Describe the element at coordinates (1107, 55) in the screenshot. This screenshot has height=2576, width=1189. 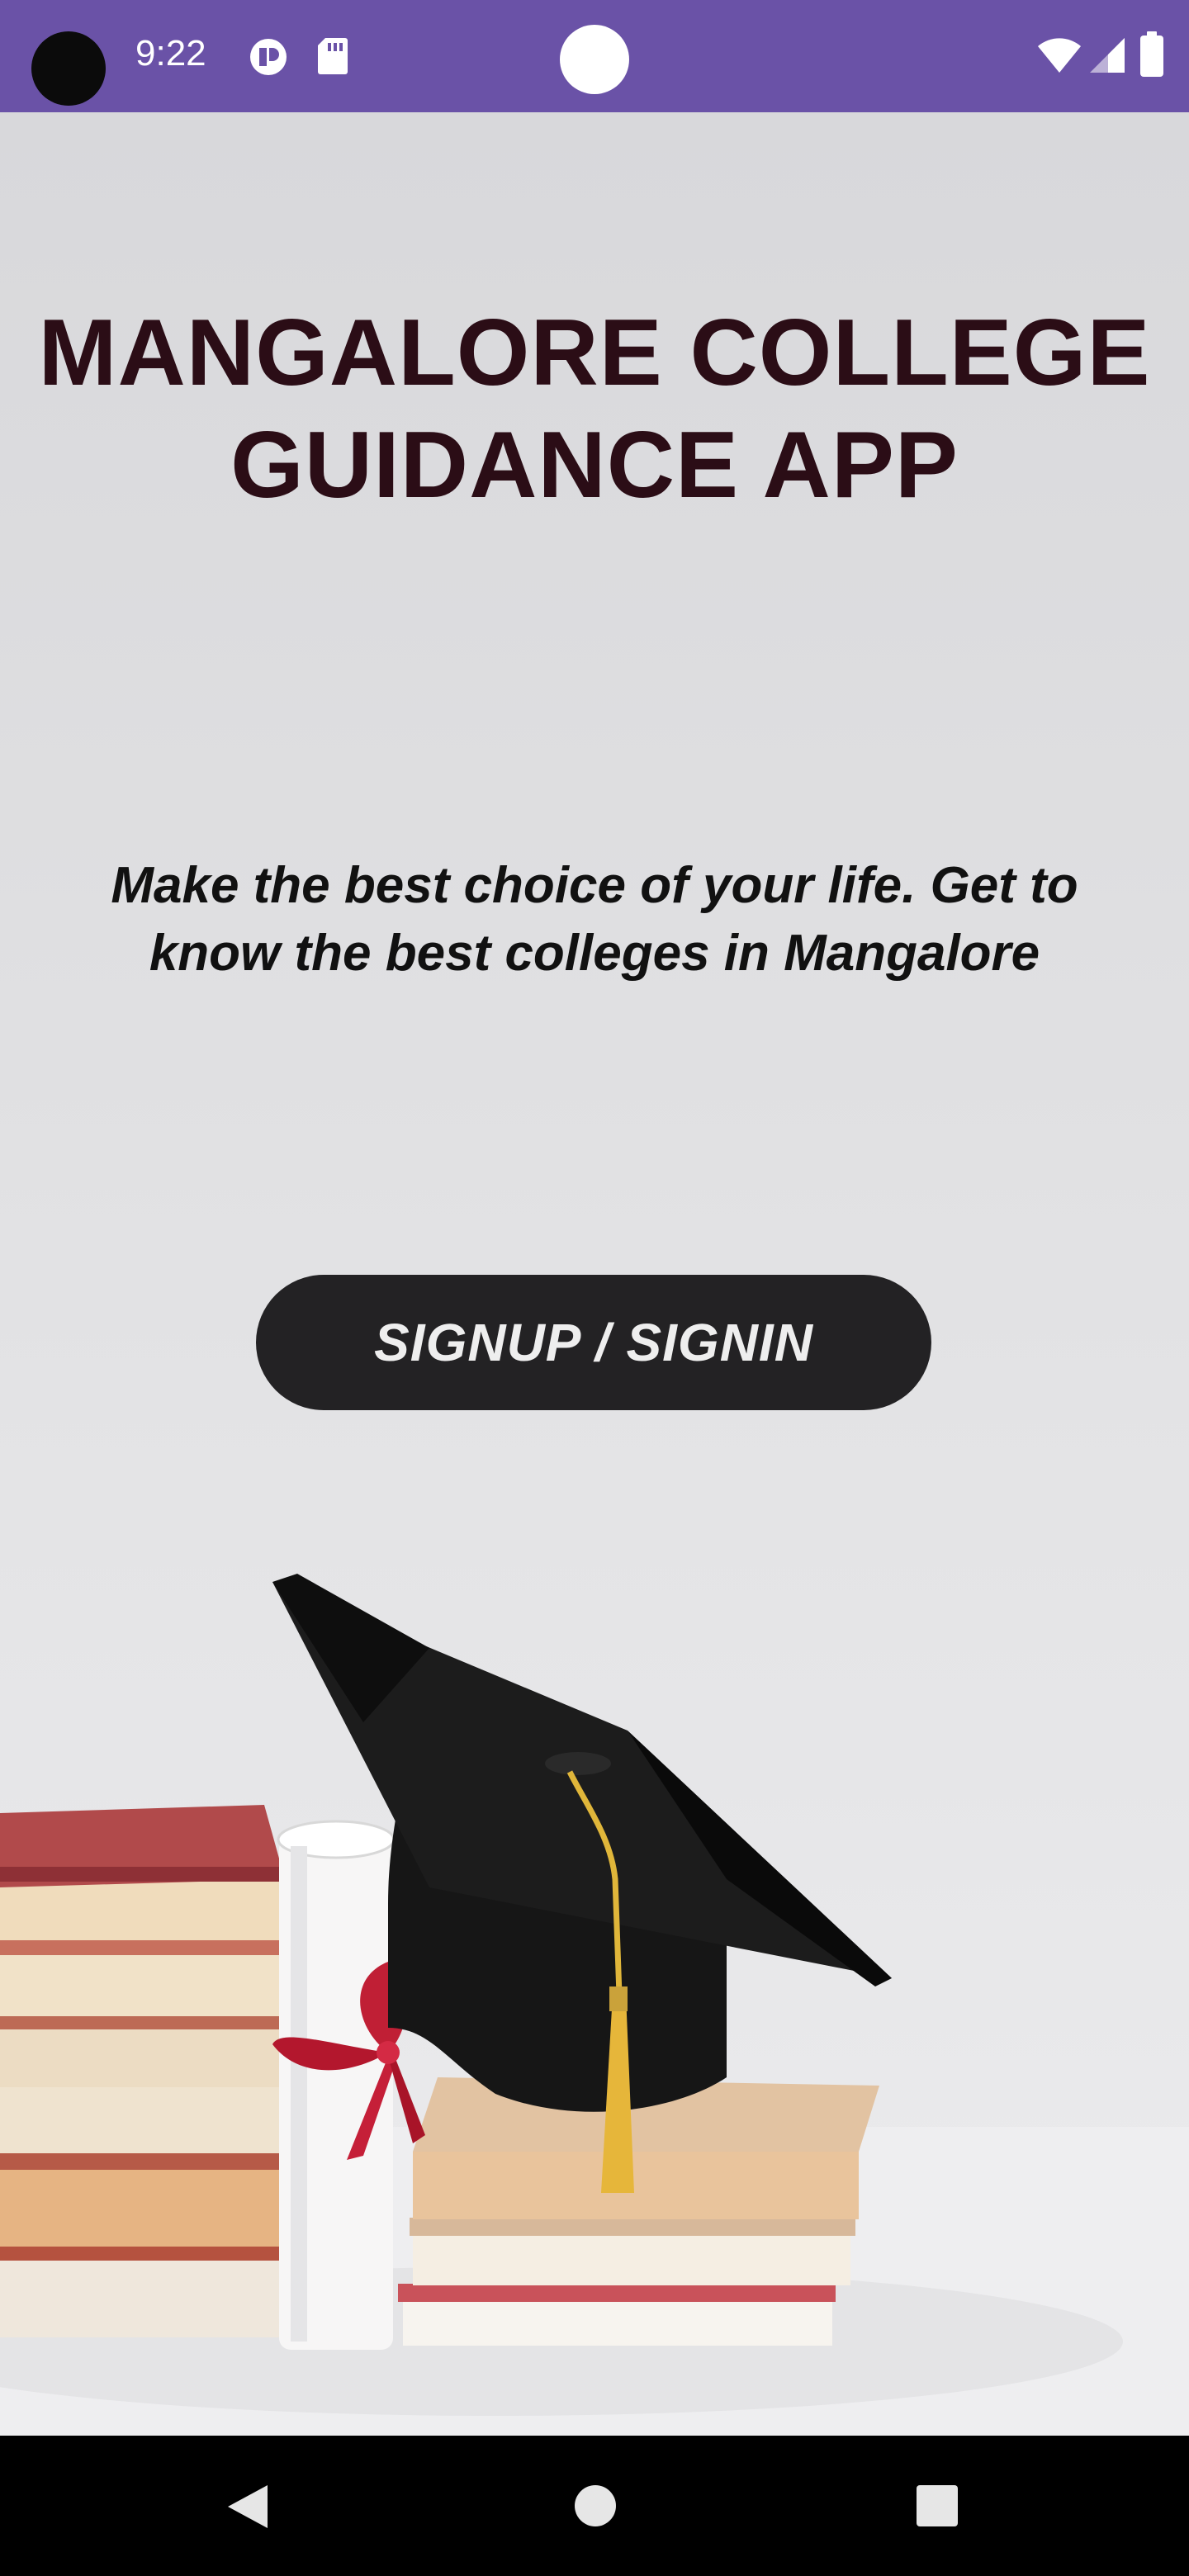
I see `signal-icon` at that location.